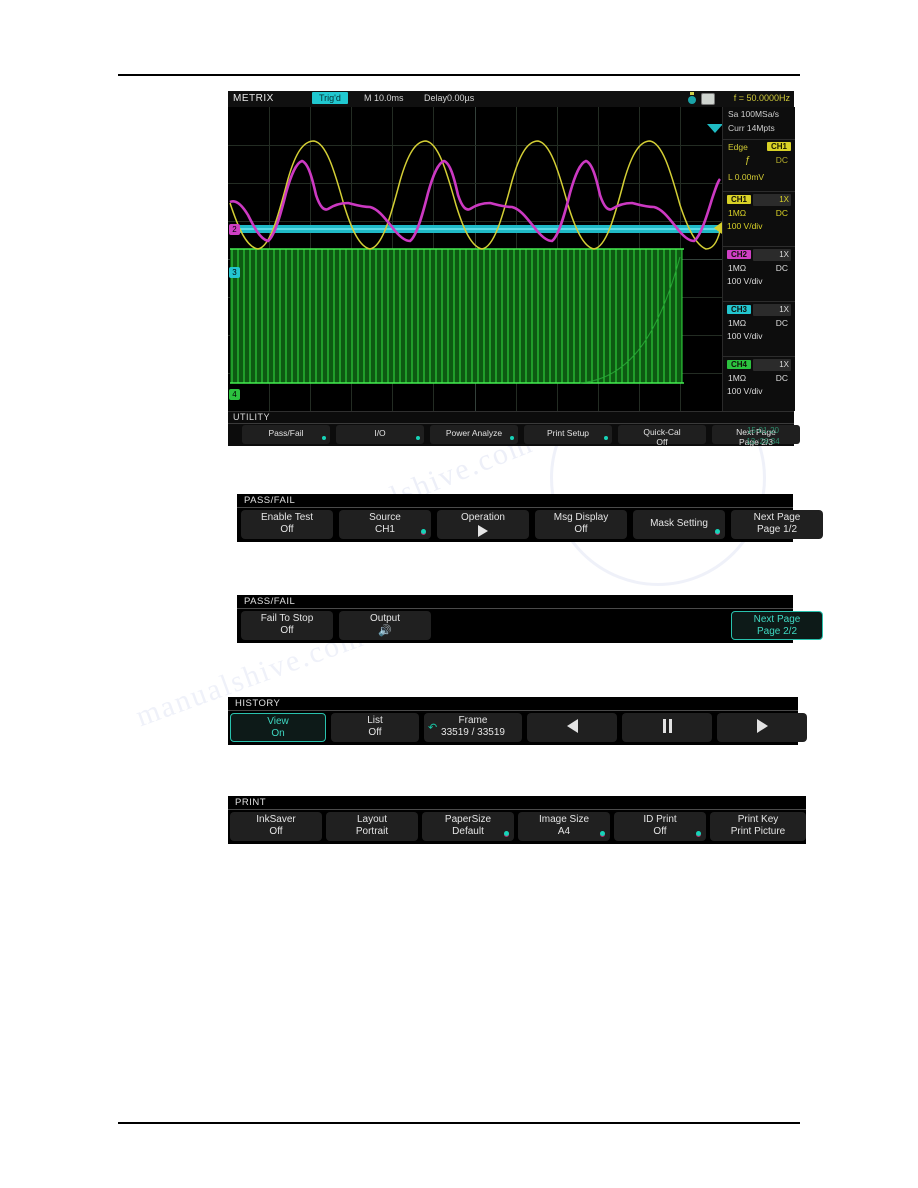 The width and height of the screenshot is (918, 1188). Describe the element at coordinates (568, 434) in the screenshot. I see `utility-button-print-setup: Print Setup` at that location.